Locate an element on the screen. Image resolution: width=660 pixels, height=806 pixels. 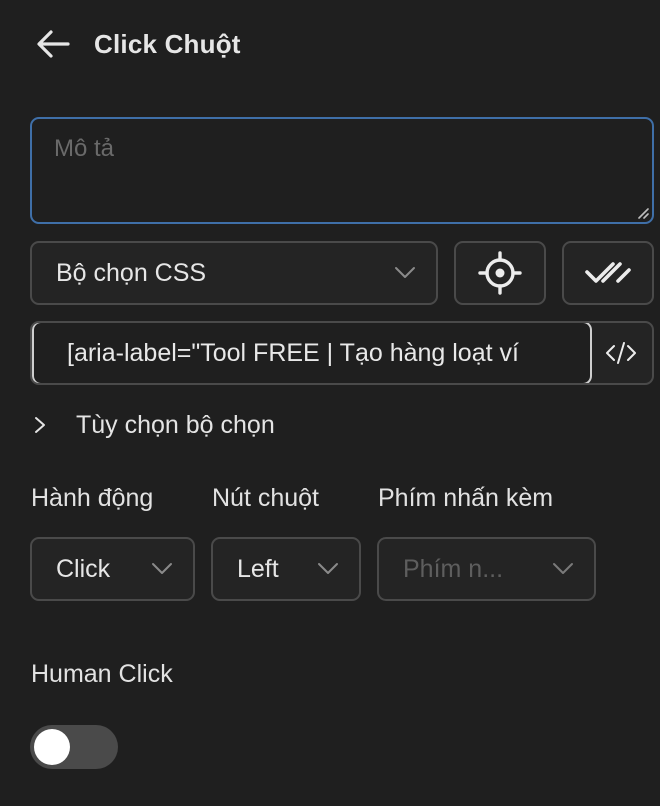
crosshair-icon is located at coordinates (500, 273).